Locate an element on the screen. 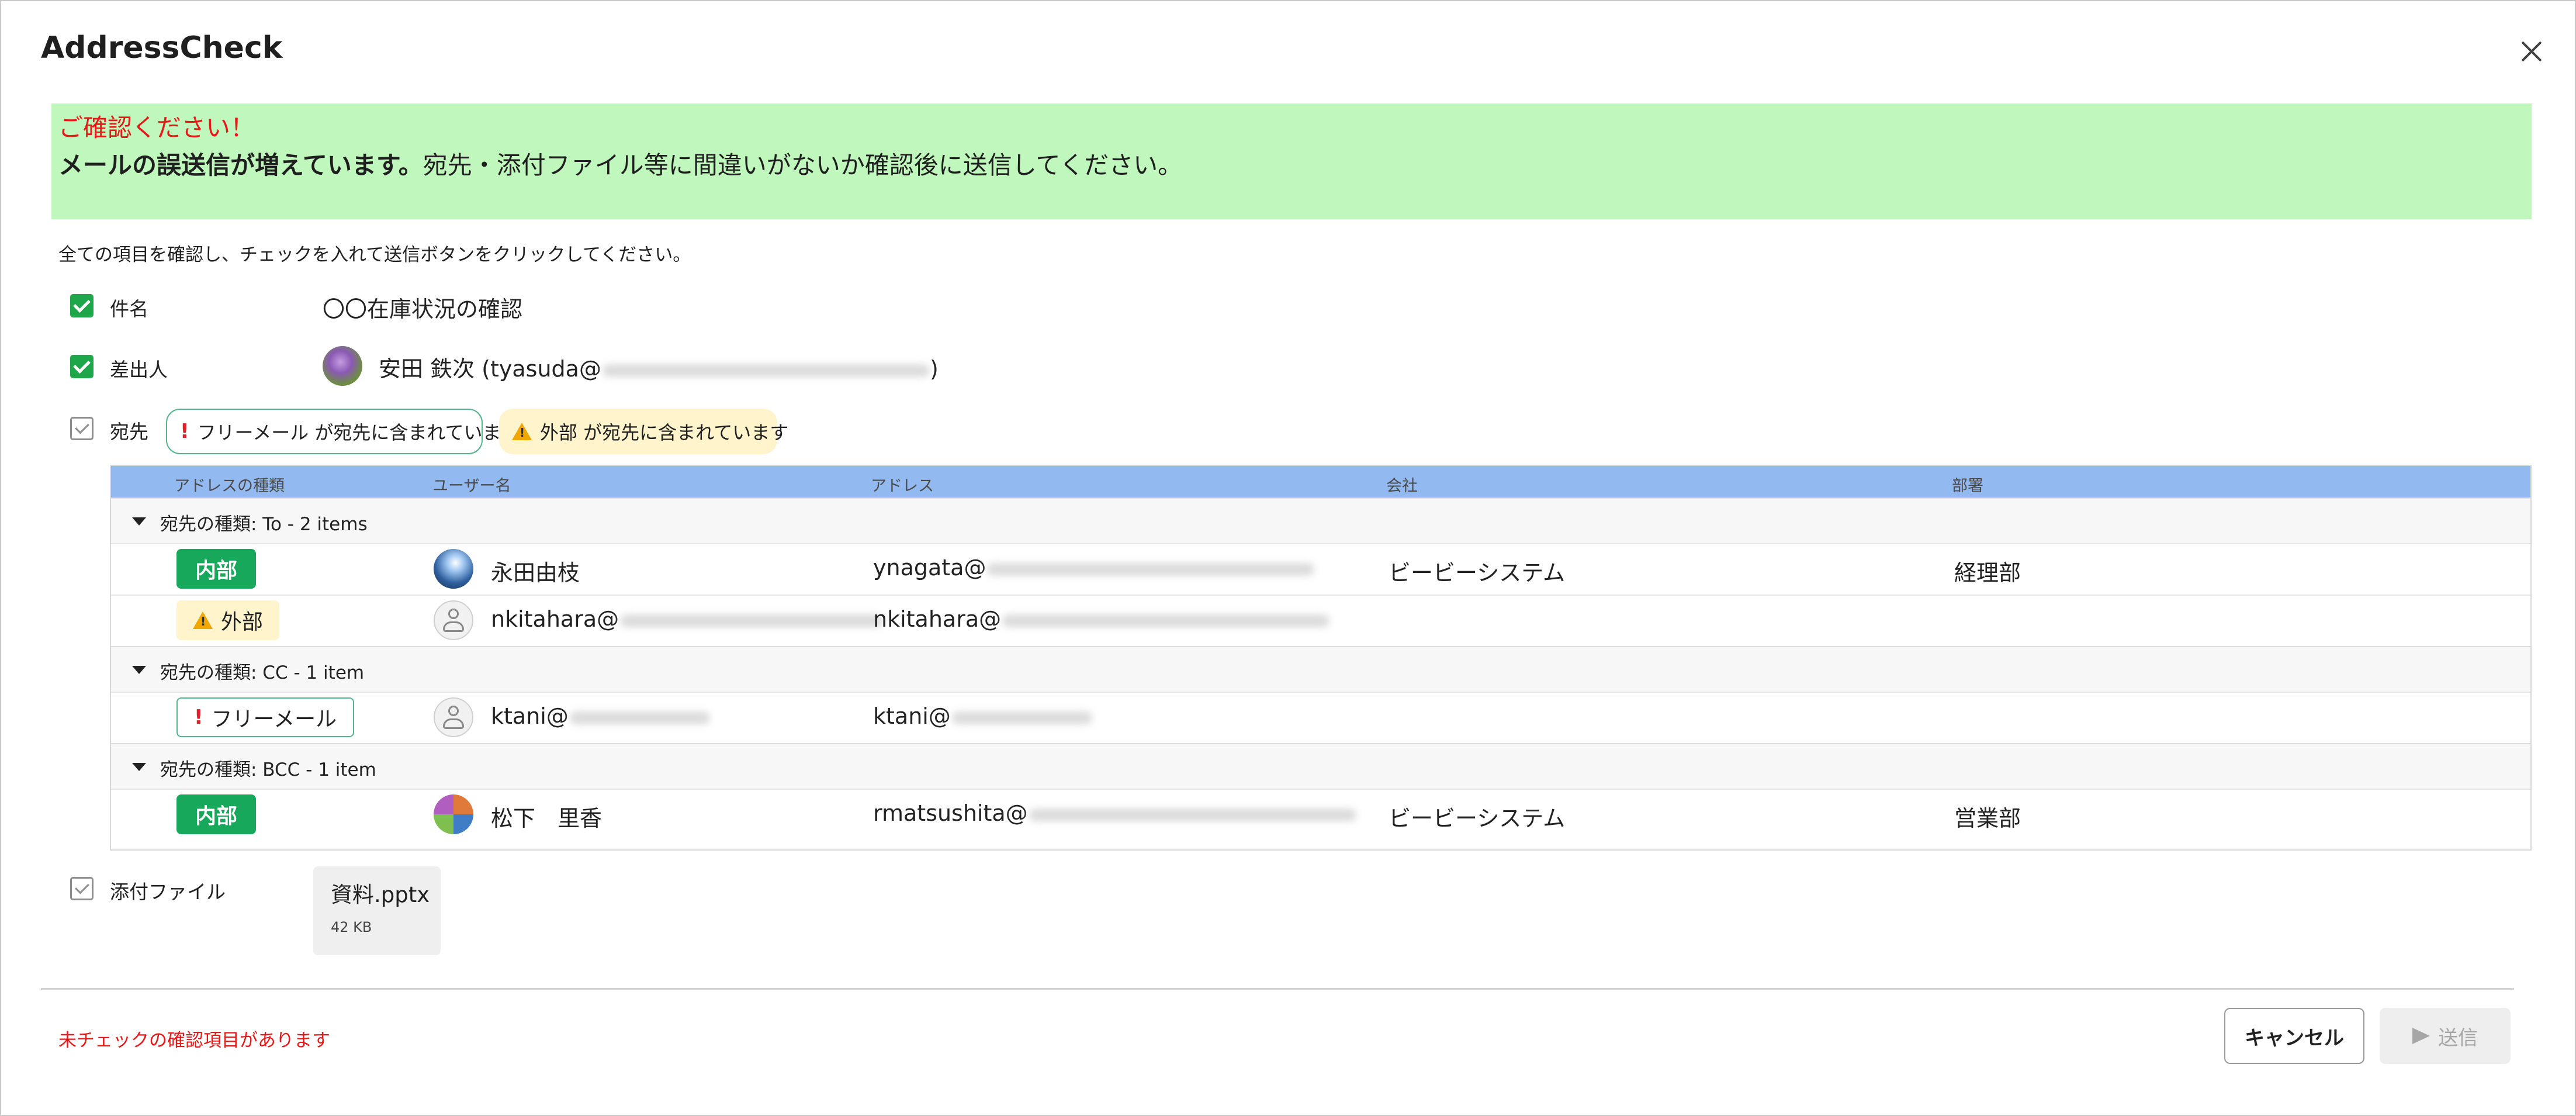 The height and width of the screenshot is (1116, 2576). freemail-warning-badge: ! フリーメール が宛先に含まれています is located at coordinates (343, 431).